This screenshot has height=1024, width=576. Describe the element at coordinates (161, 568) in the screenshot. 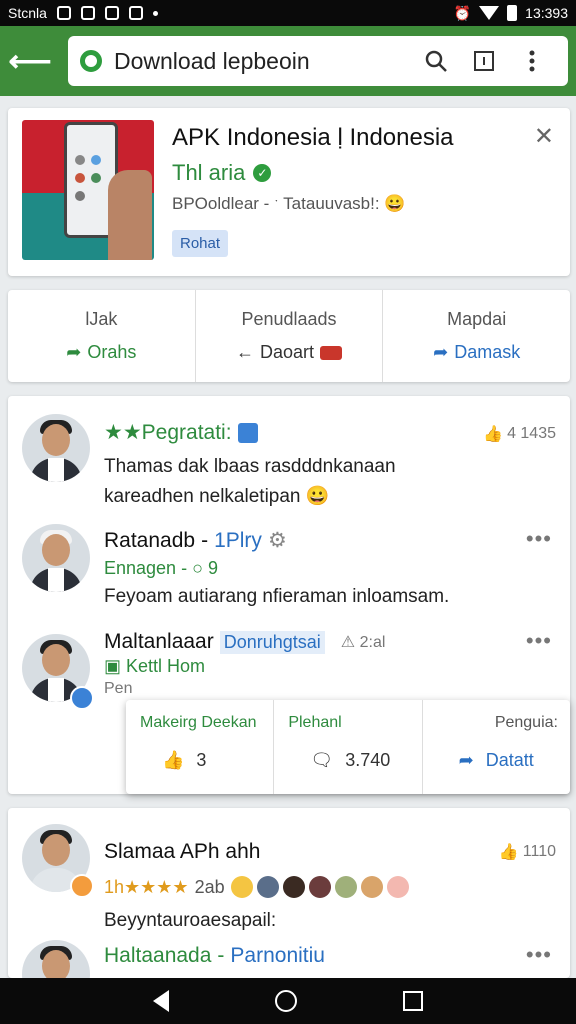

I see `post-meta: Ennagen - ○ 9` at that location.